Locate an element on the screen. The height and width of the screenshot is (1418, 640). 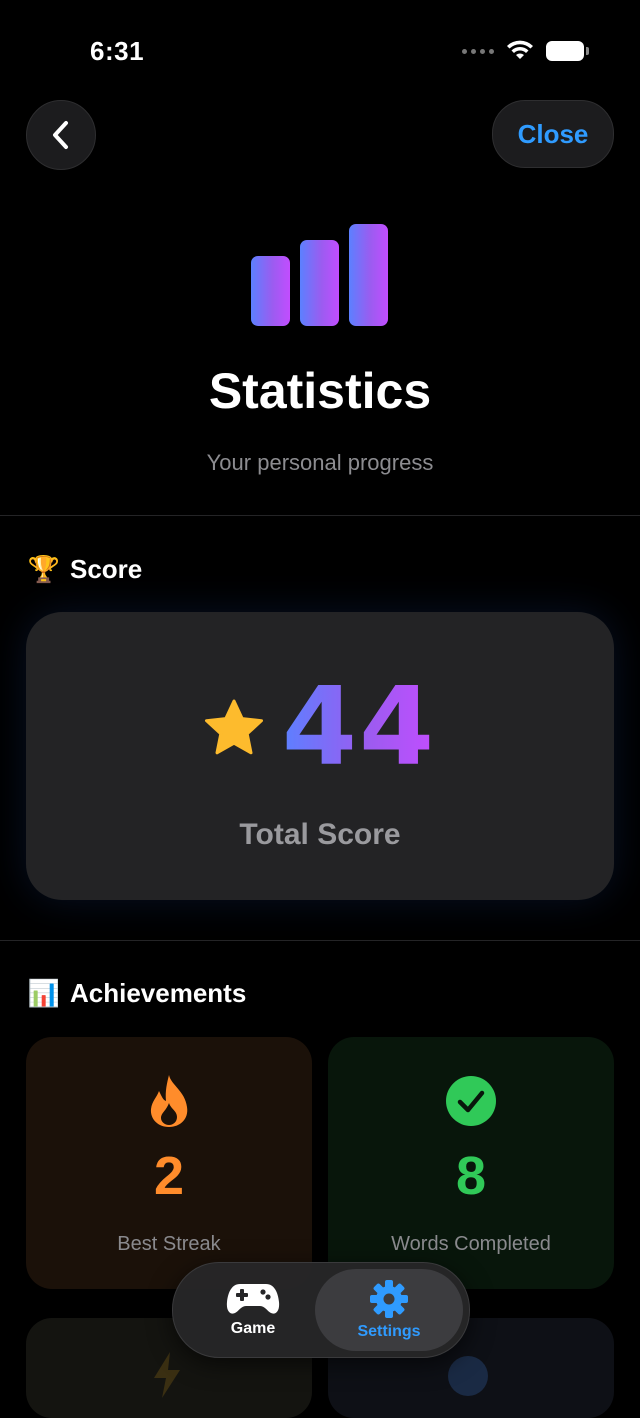
chevron-left-icon is located at coordinates (60, 135).